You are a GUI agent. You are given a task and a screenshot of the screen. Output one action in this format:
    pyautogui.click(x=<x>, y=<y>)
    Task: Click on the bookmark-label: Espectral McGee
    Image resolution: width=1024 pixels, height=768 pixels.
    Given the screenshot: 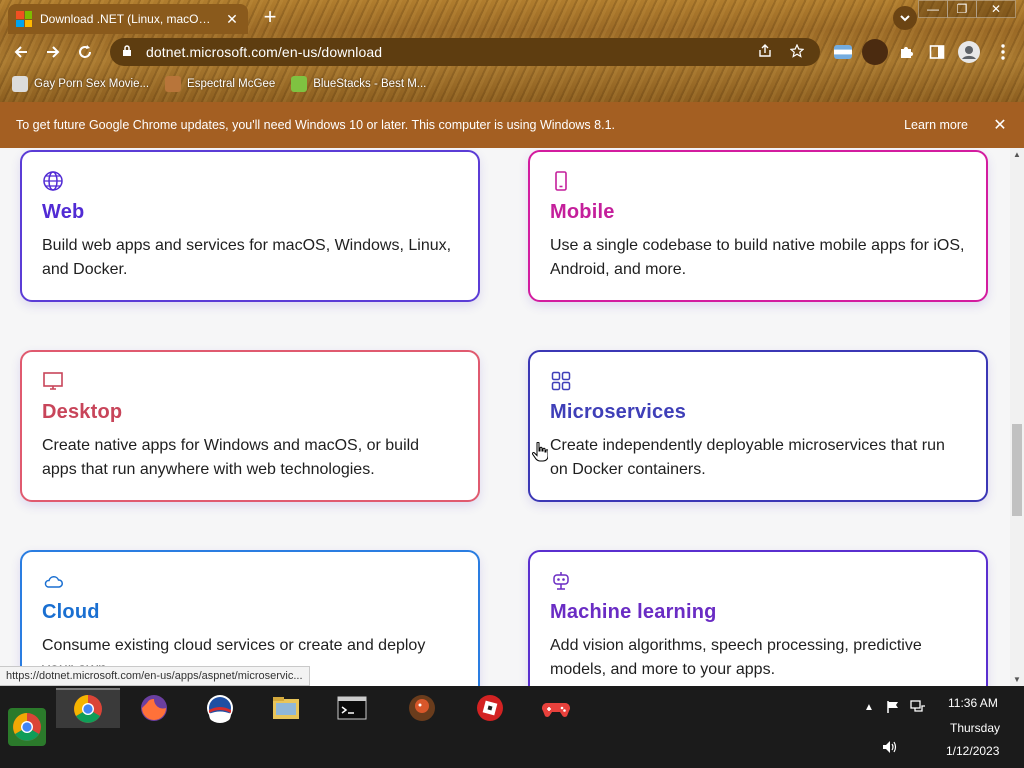 What is the action you would take?
    pyautogui.click(x=231, y=84)
    